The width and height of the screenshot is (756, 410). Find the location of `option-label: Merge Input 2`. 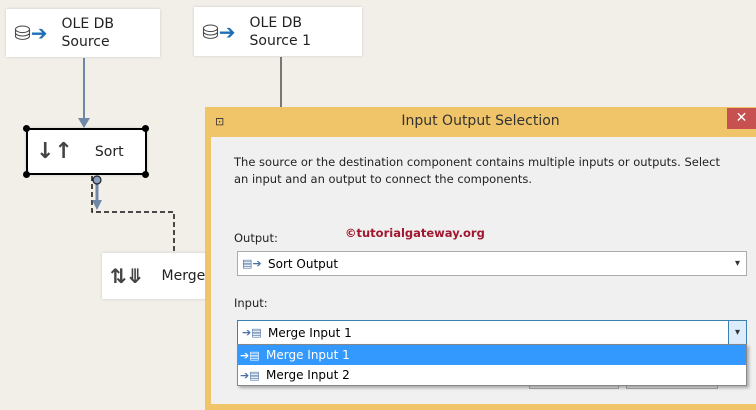

option-label: Merge Input 2 is located at coordinates (308, 375).